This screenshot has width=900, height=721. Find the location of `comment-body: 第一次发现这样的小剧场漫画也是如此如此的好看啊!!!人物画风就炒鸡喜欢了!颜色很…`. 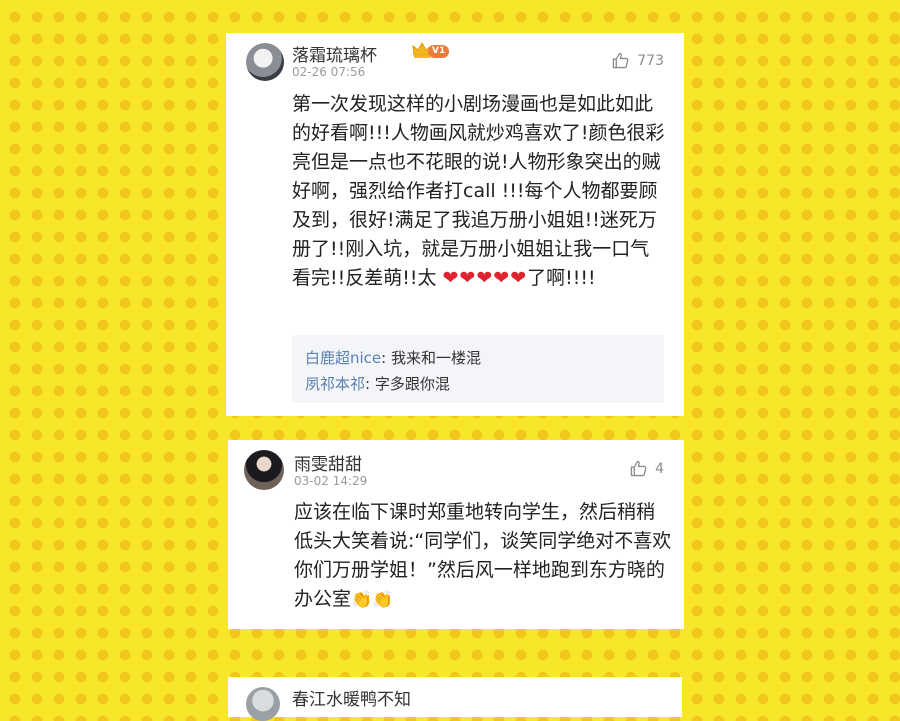

comment-body: 第一次发现这样的小剧场漫画也是如此如此的好看啊!!!人物画风就炒鸡喜欢了!颜色很… is located at coordinates (478, 191).